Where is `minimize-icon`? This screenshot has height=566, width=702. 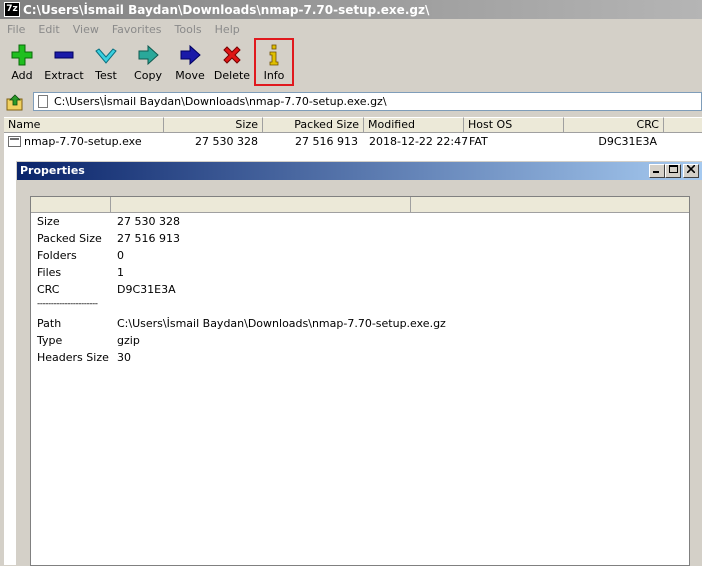 minimize-icon is located at coordinates (656, 172).